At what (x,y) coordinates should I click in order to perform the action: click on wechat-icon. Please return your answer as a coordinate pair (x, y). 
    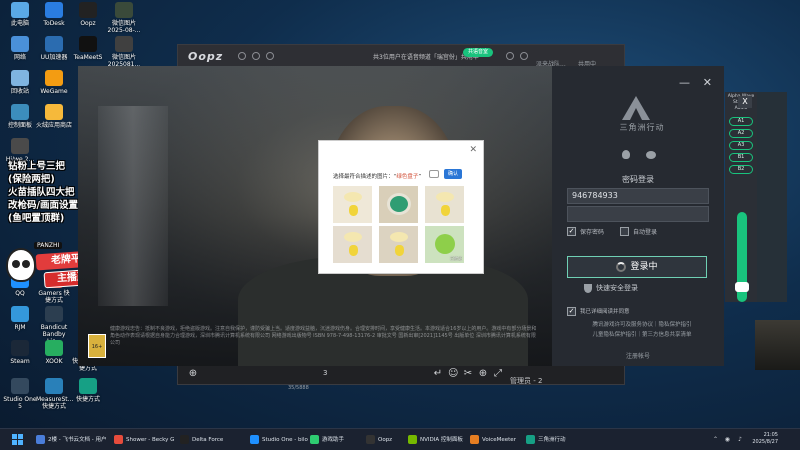
    Looking at the image, I should click on (651, 155).